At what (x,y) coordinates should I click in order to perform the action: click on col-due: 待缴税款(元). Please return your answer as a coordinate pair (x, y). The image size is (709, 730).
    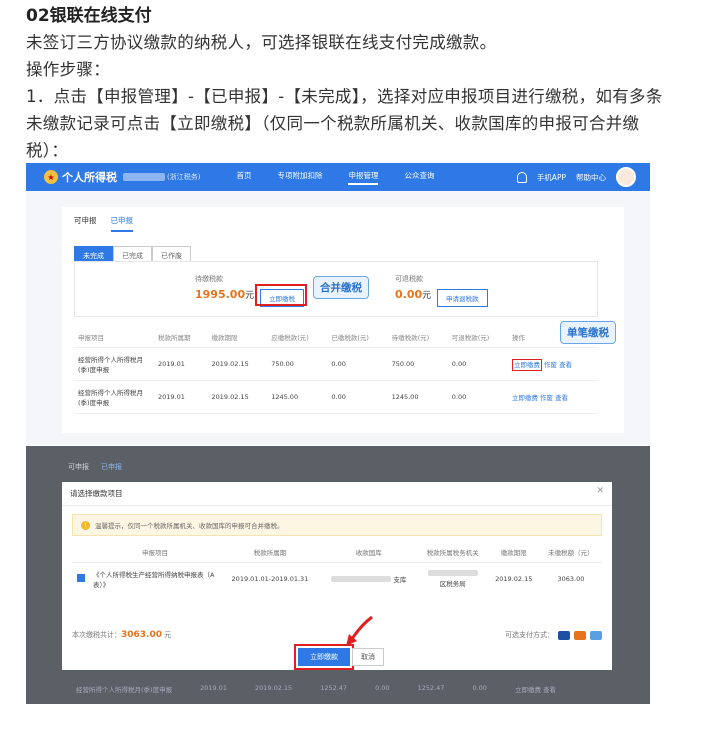
    Looking at the image, I should click on (417, 337).